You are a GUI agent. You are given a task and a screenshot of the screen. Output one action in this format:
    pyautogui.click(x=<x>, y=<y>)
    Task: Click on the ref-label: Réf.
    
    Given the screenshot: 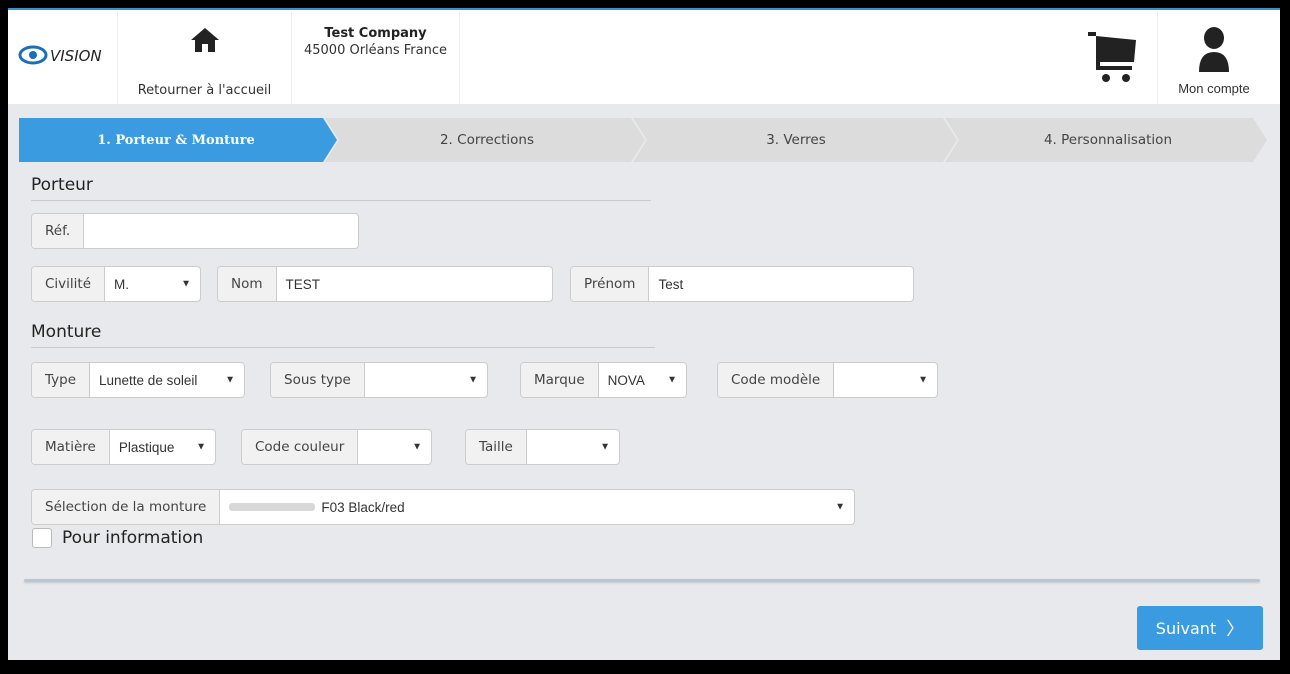 What is the action you would take?
    pyautogui.click(x=58, y=231)
    